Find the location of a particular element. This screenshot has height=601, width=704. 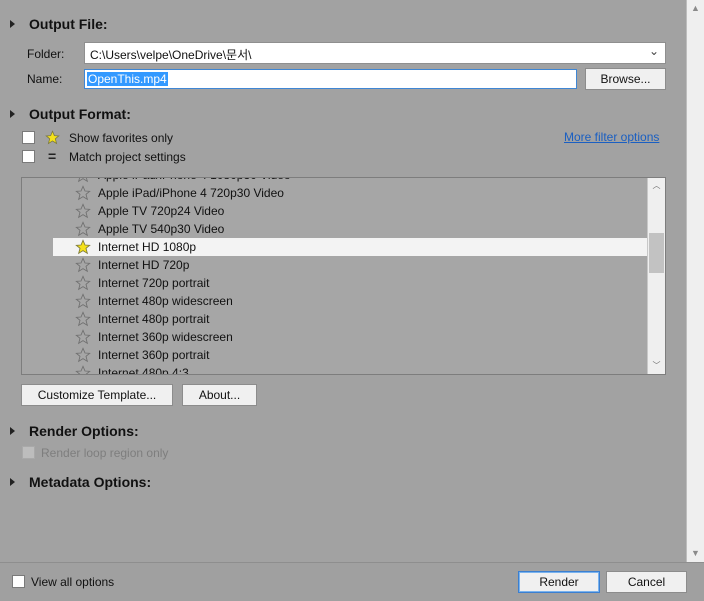

template-row-label: Internet 720p portrait is located at coordinates (154, 283).